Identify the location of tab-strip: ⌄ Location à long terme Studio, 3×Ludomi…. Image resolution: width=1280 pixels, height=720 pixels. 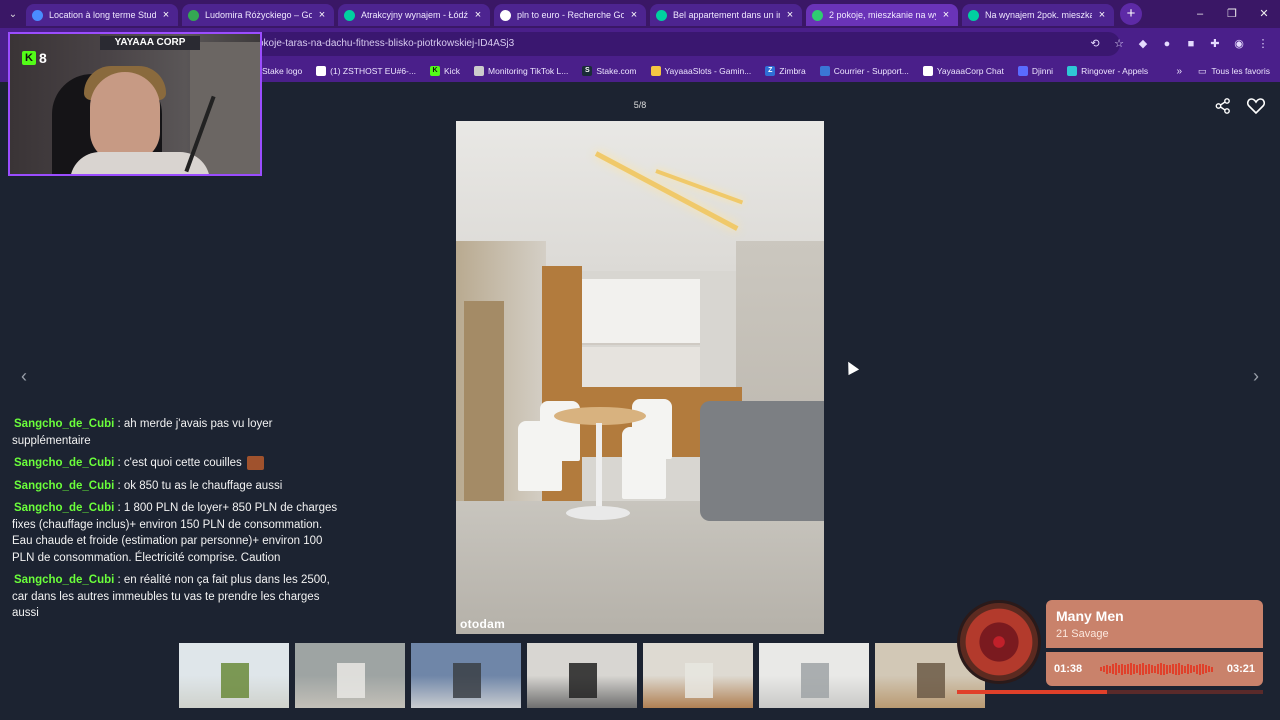
(640, 14).